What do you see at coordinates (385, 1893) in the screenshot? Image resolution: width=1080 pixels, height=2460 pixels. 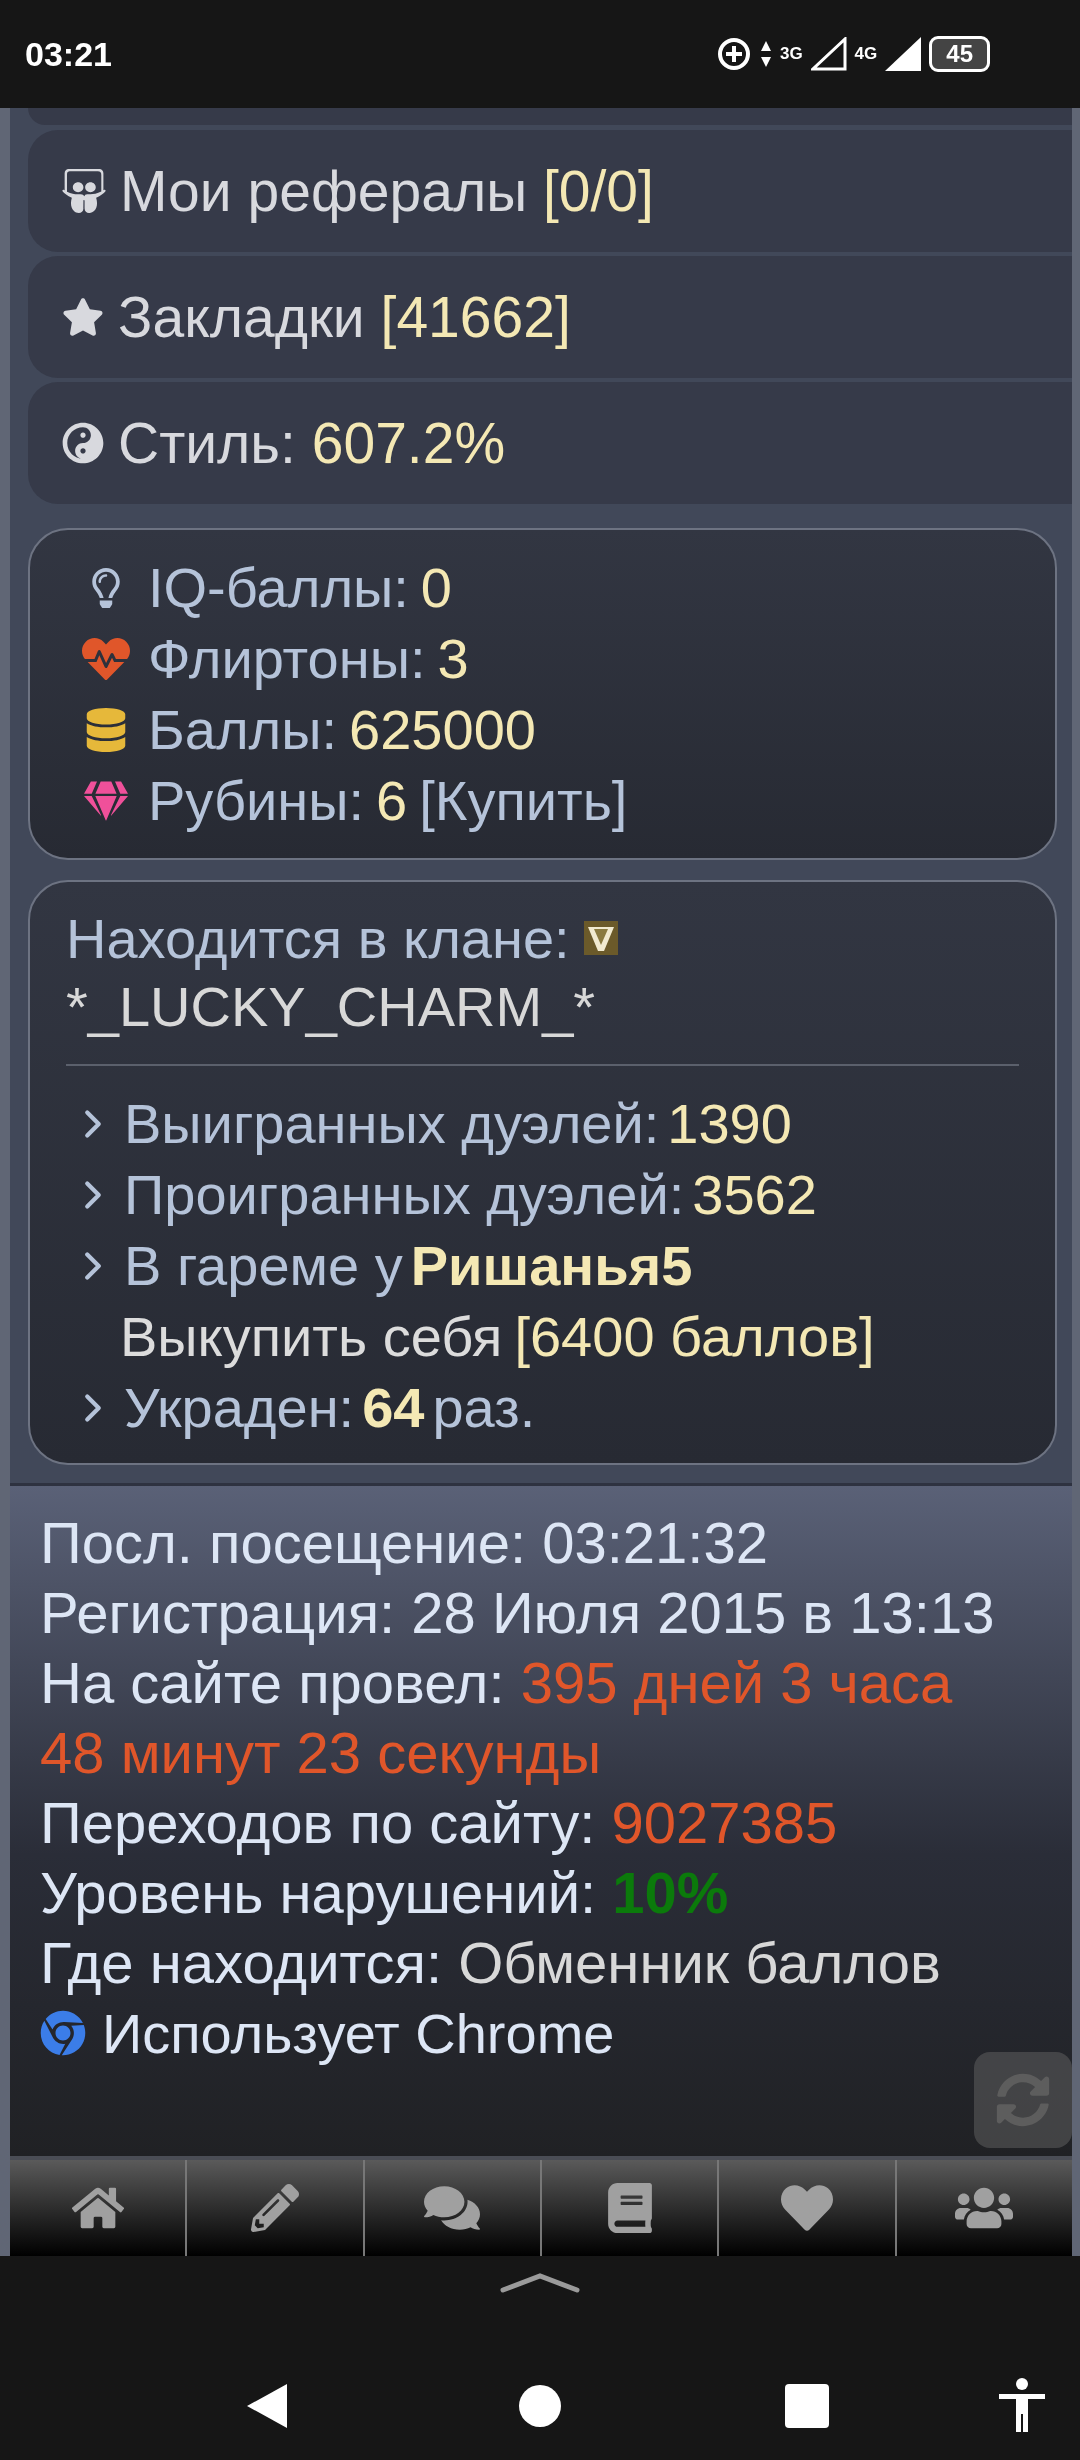 I see `info-line: Уровень нарушений: 10%` at bounding box center [385, 1893].